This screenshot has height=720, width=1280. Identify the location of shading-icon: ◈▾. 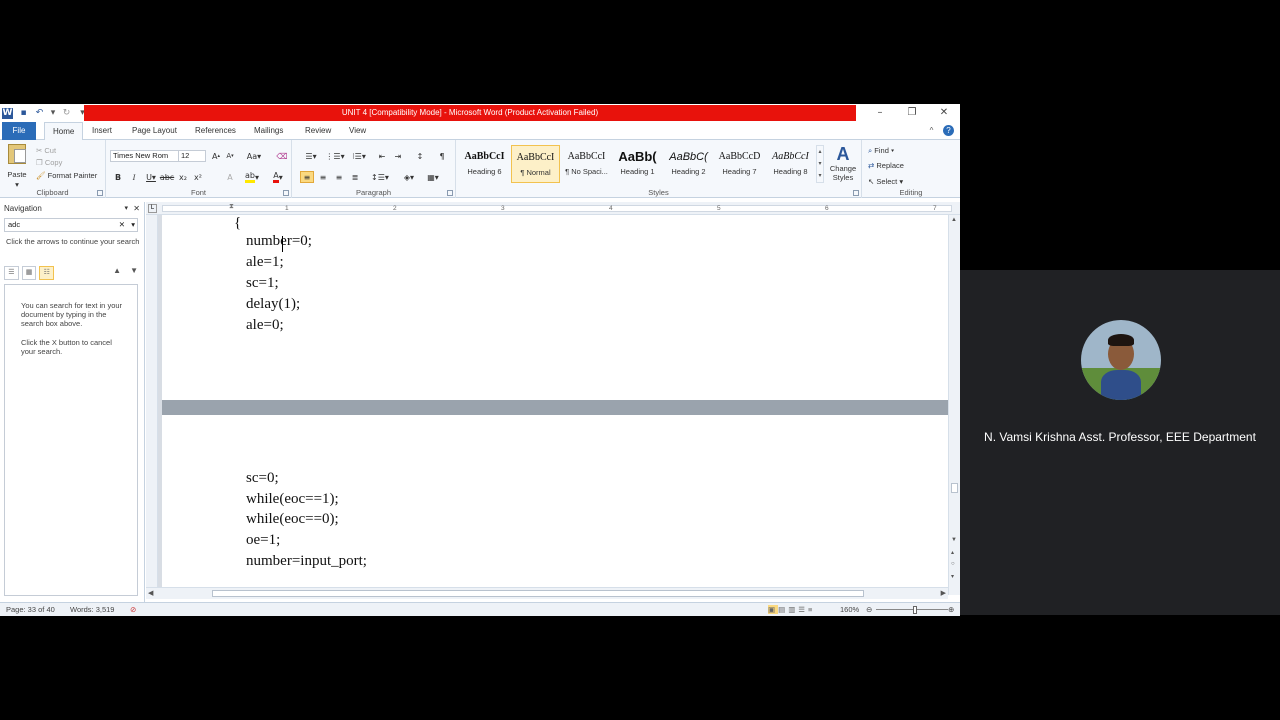
(409, 177).